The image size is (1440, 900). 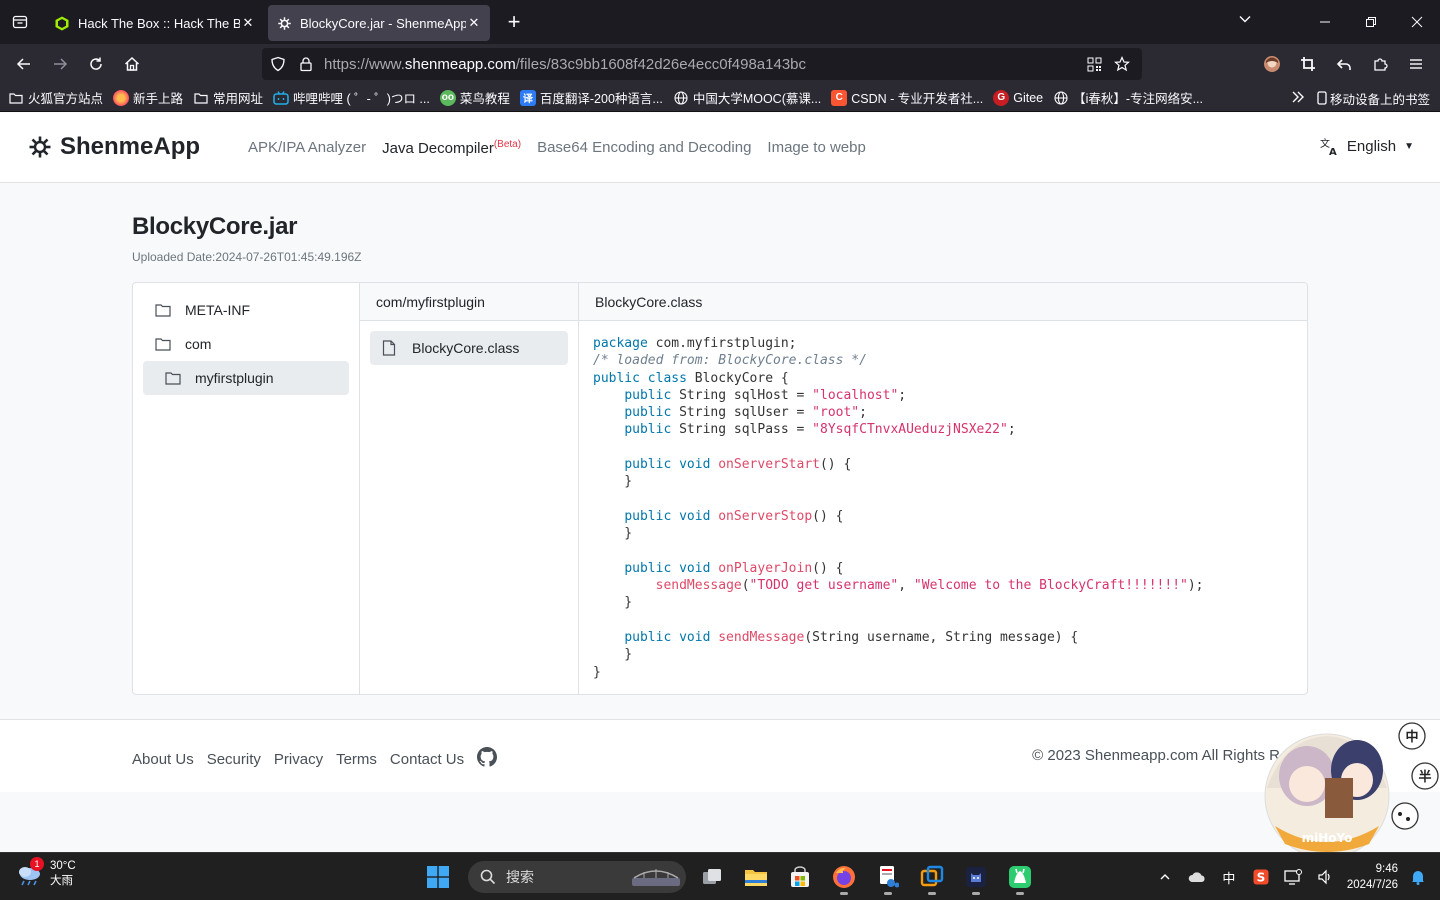 What do you see at coordinates (1298, 98) in the screenshot?
I see `chevron-double-right-icon` at bounding box center [1298, 98].